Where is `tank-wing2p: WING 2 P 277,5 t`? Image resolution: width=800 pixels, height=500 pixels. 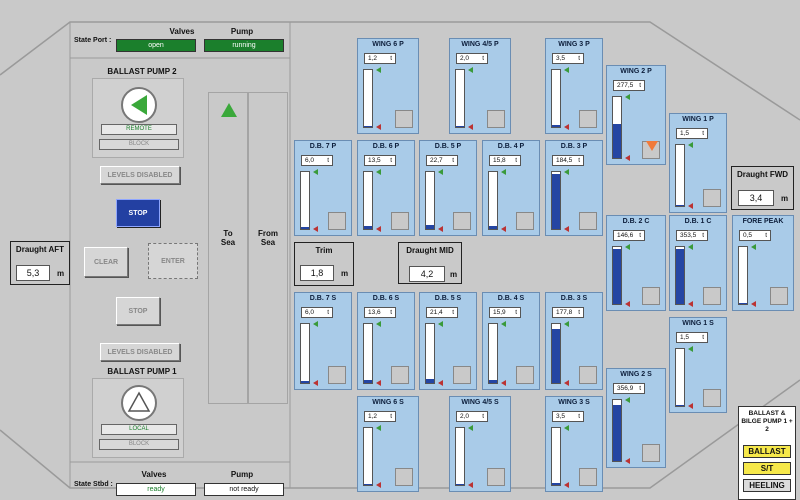 tank-wing2p: WING 2 P 277,5 t is located at coordinates (636, 115).